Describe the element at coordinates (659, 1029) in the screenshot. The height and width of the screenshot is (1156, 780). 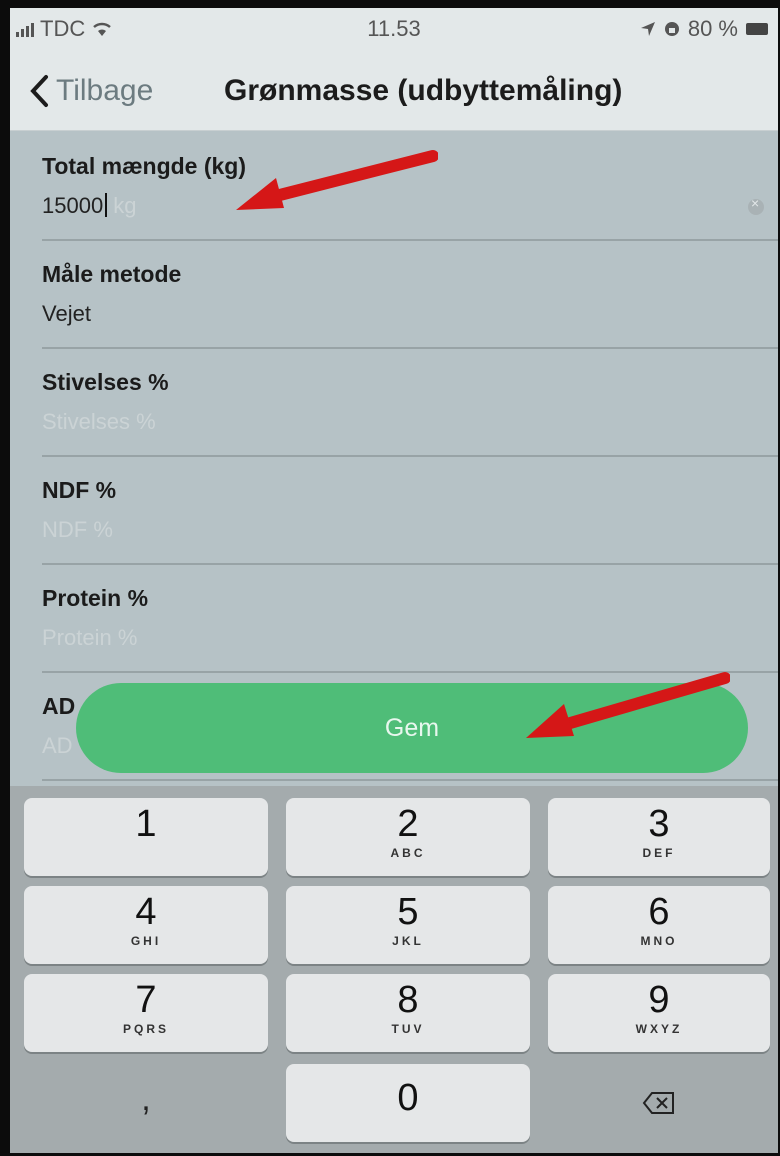
I see `key-letters: WXYZ` at that location.